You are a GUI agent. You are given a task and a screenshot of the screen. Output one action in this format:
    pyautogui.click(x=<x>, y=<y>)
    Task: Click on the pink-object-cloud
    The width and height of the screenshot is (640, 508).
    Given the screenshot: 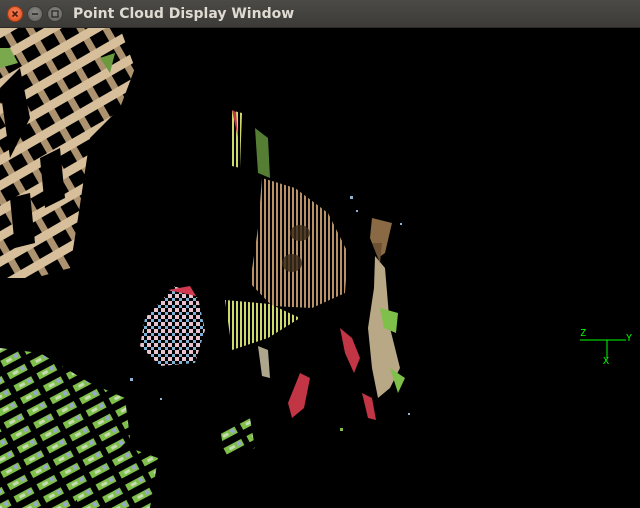 What is the action you would take?
    pyautogui.click(x=172, y=326)
    